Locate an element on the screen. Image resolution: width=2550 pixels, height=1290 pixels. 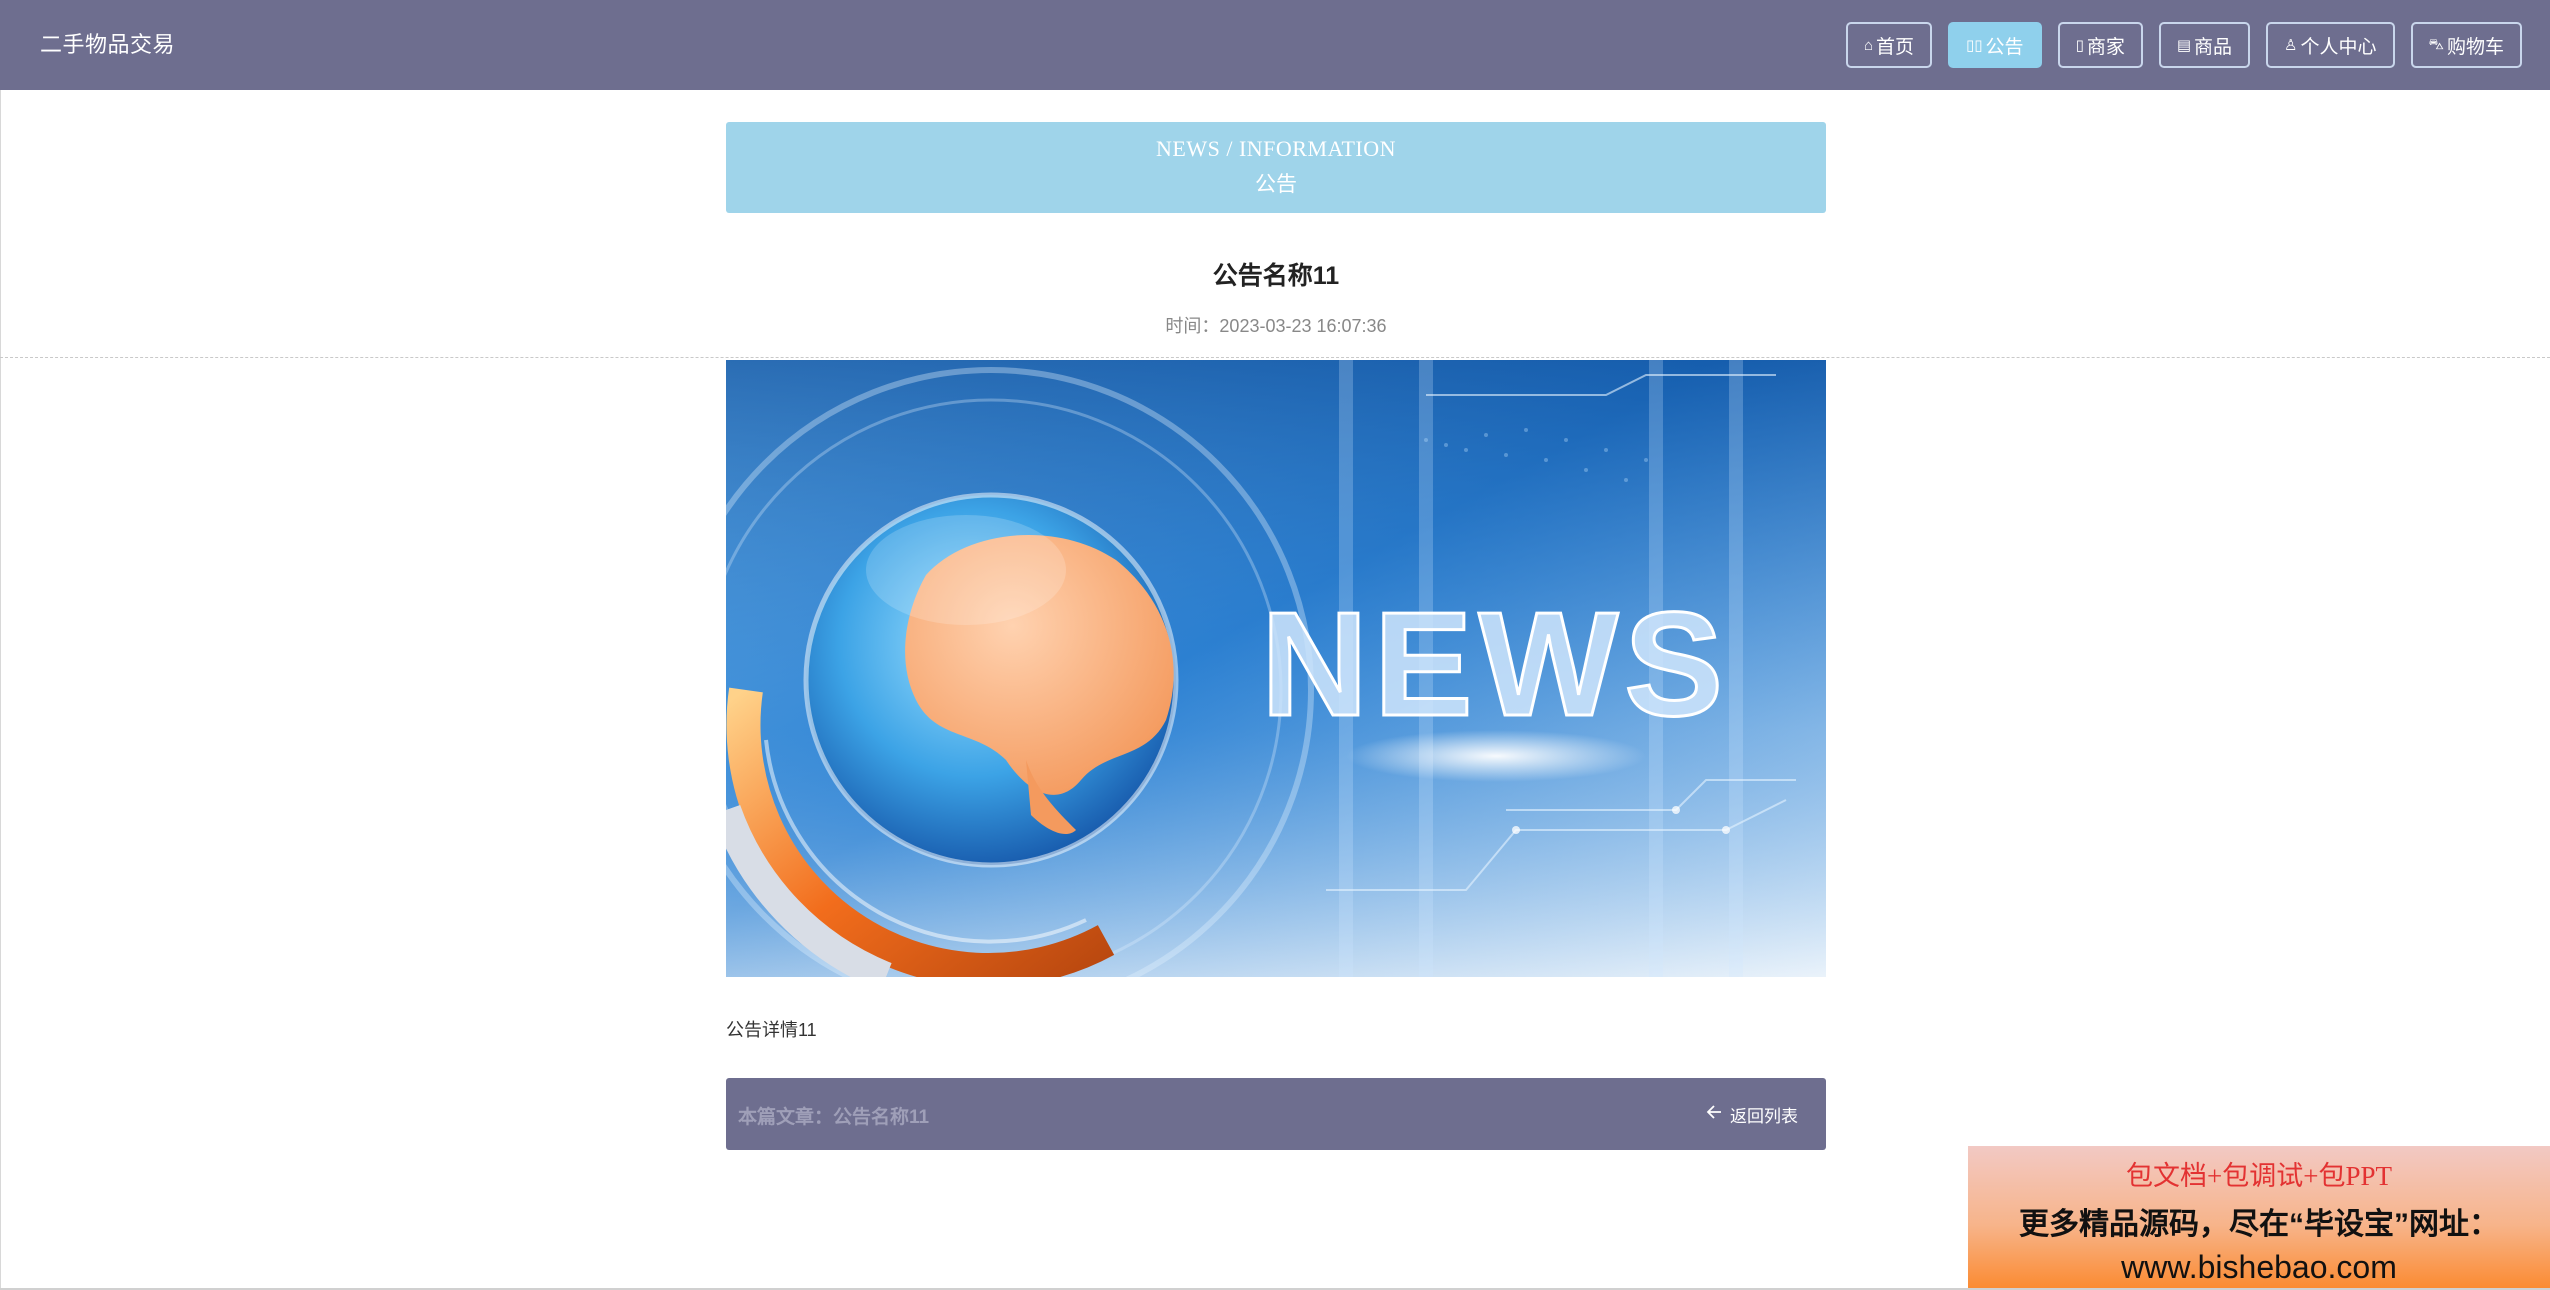
page-border is located at coordinates (0, 690).